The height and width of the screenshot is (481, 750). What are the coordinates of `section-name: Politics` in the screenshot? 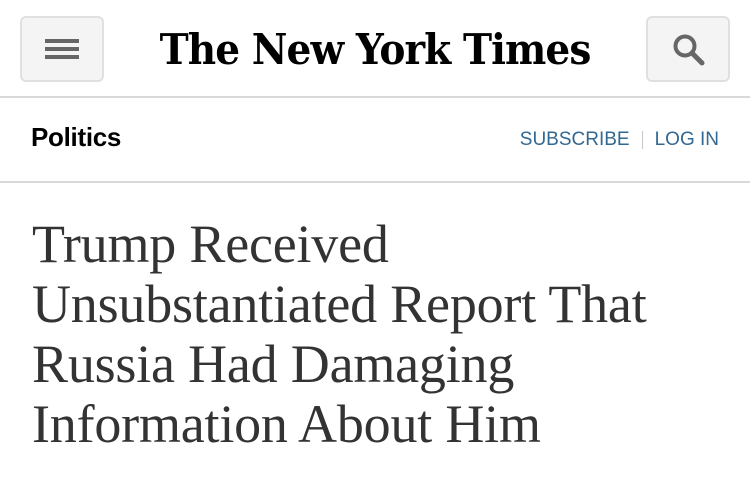 It's located at (76, 137).